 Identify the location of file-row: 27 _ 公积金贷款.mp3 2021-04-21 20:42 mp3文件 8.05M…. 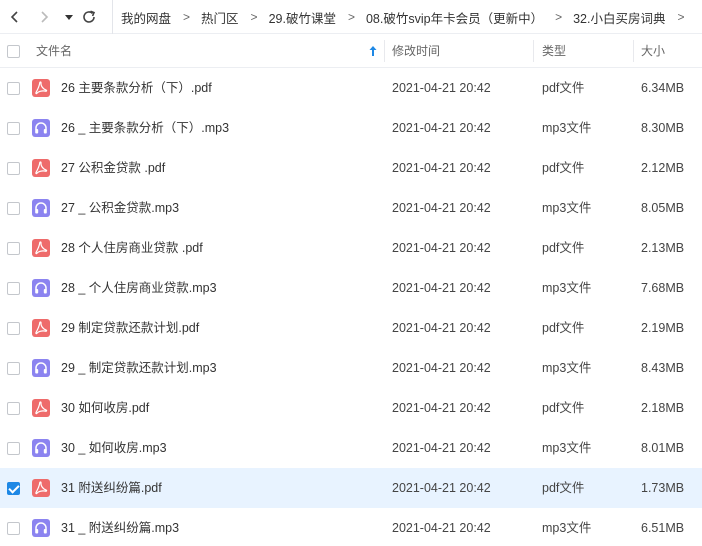
(351, 208).